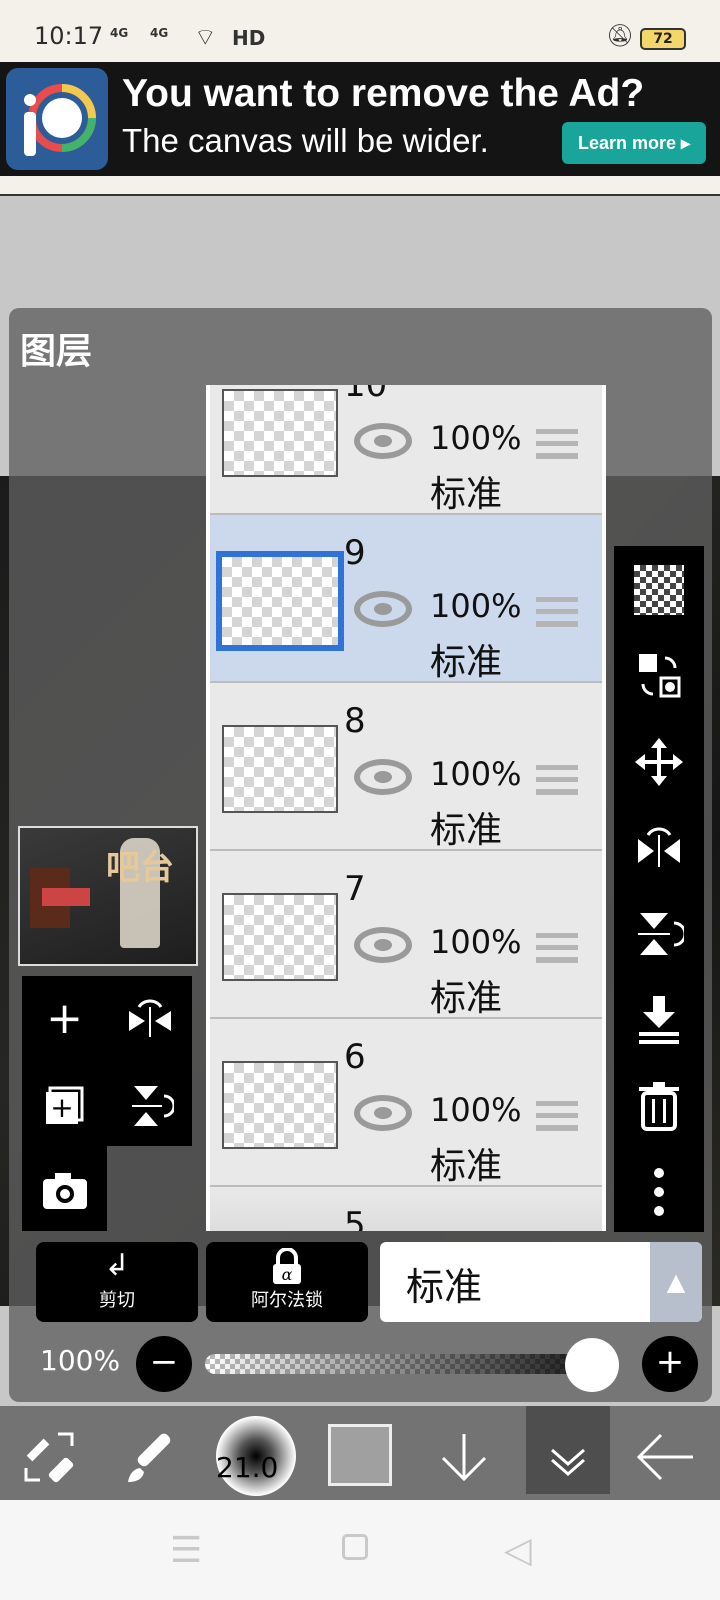 The image size is (720, 1600). What do you see at coordinates (249, 38) in the screenshot?
I see `network-label: HD` at bounding box center [249, 38].